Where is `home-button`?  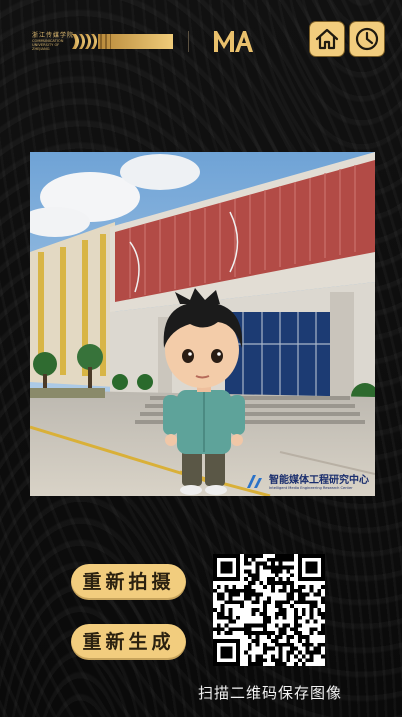
home-button is located at coordinates (327, 39).